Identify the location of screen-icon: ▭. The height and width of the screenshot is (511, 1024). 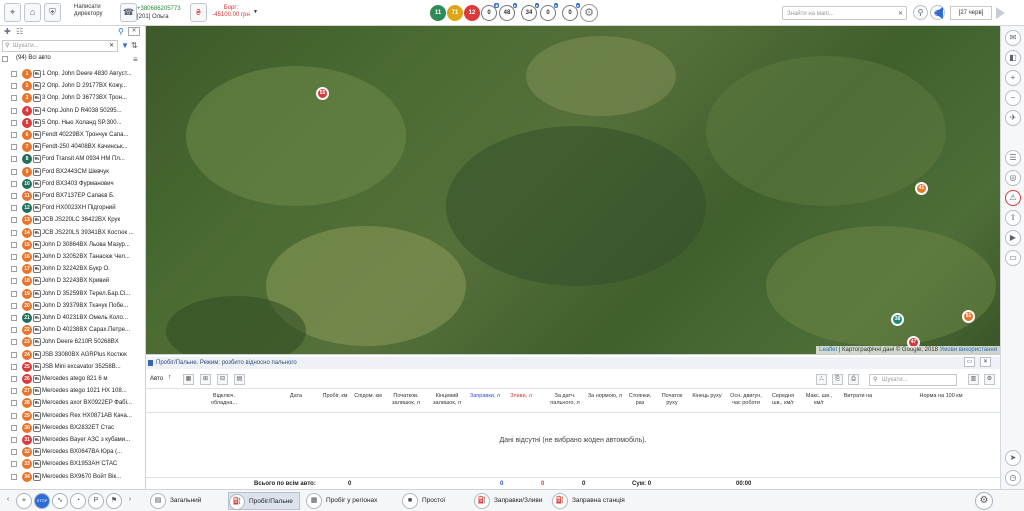
(1013, 258).